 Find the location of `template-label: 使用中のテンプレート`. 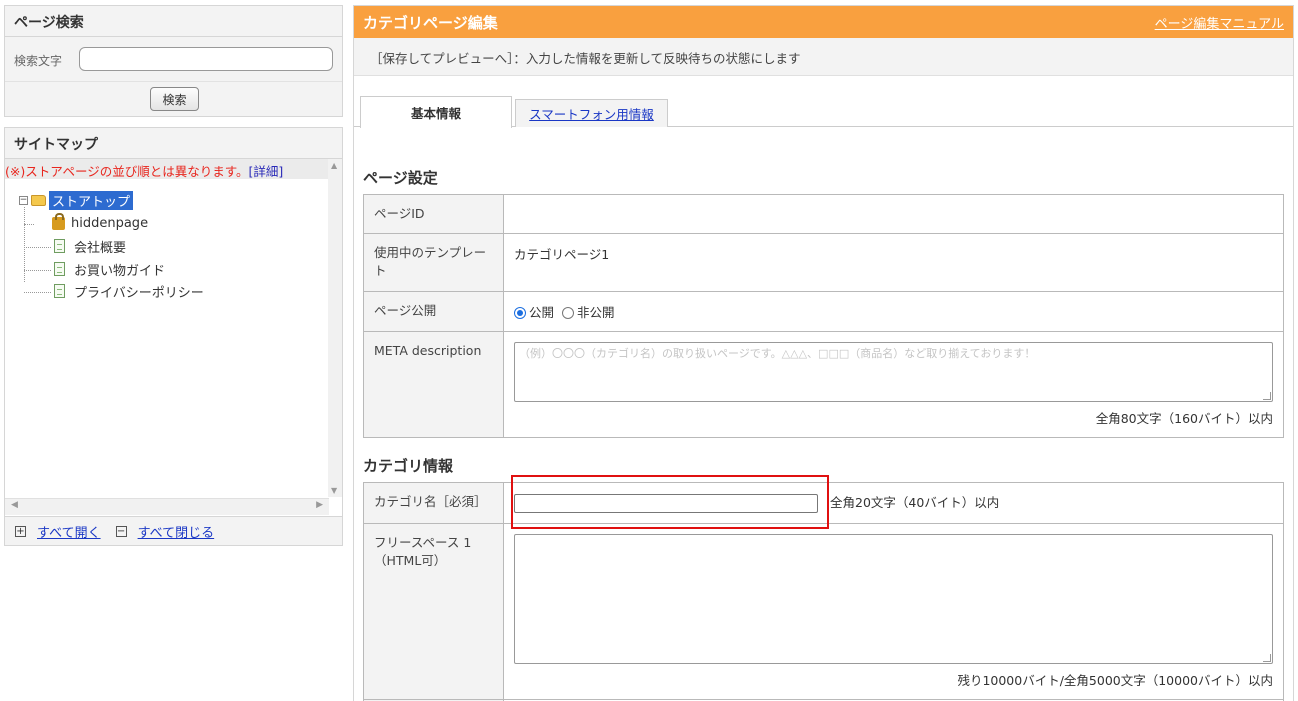

template-label: 使用中のテンプレート is located at coordinates (433, 262).